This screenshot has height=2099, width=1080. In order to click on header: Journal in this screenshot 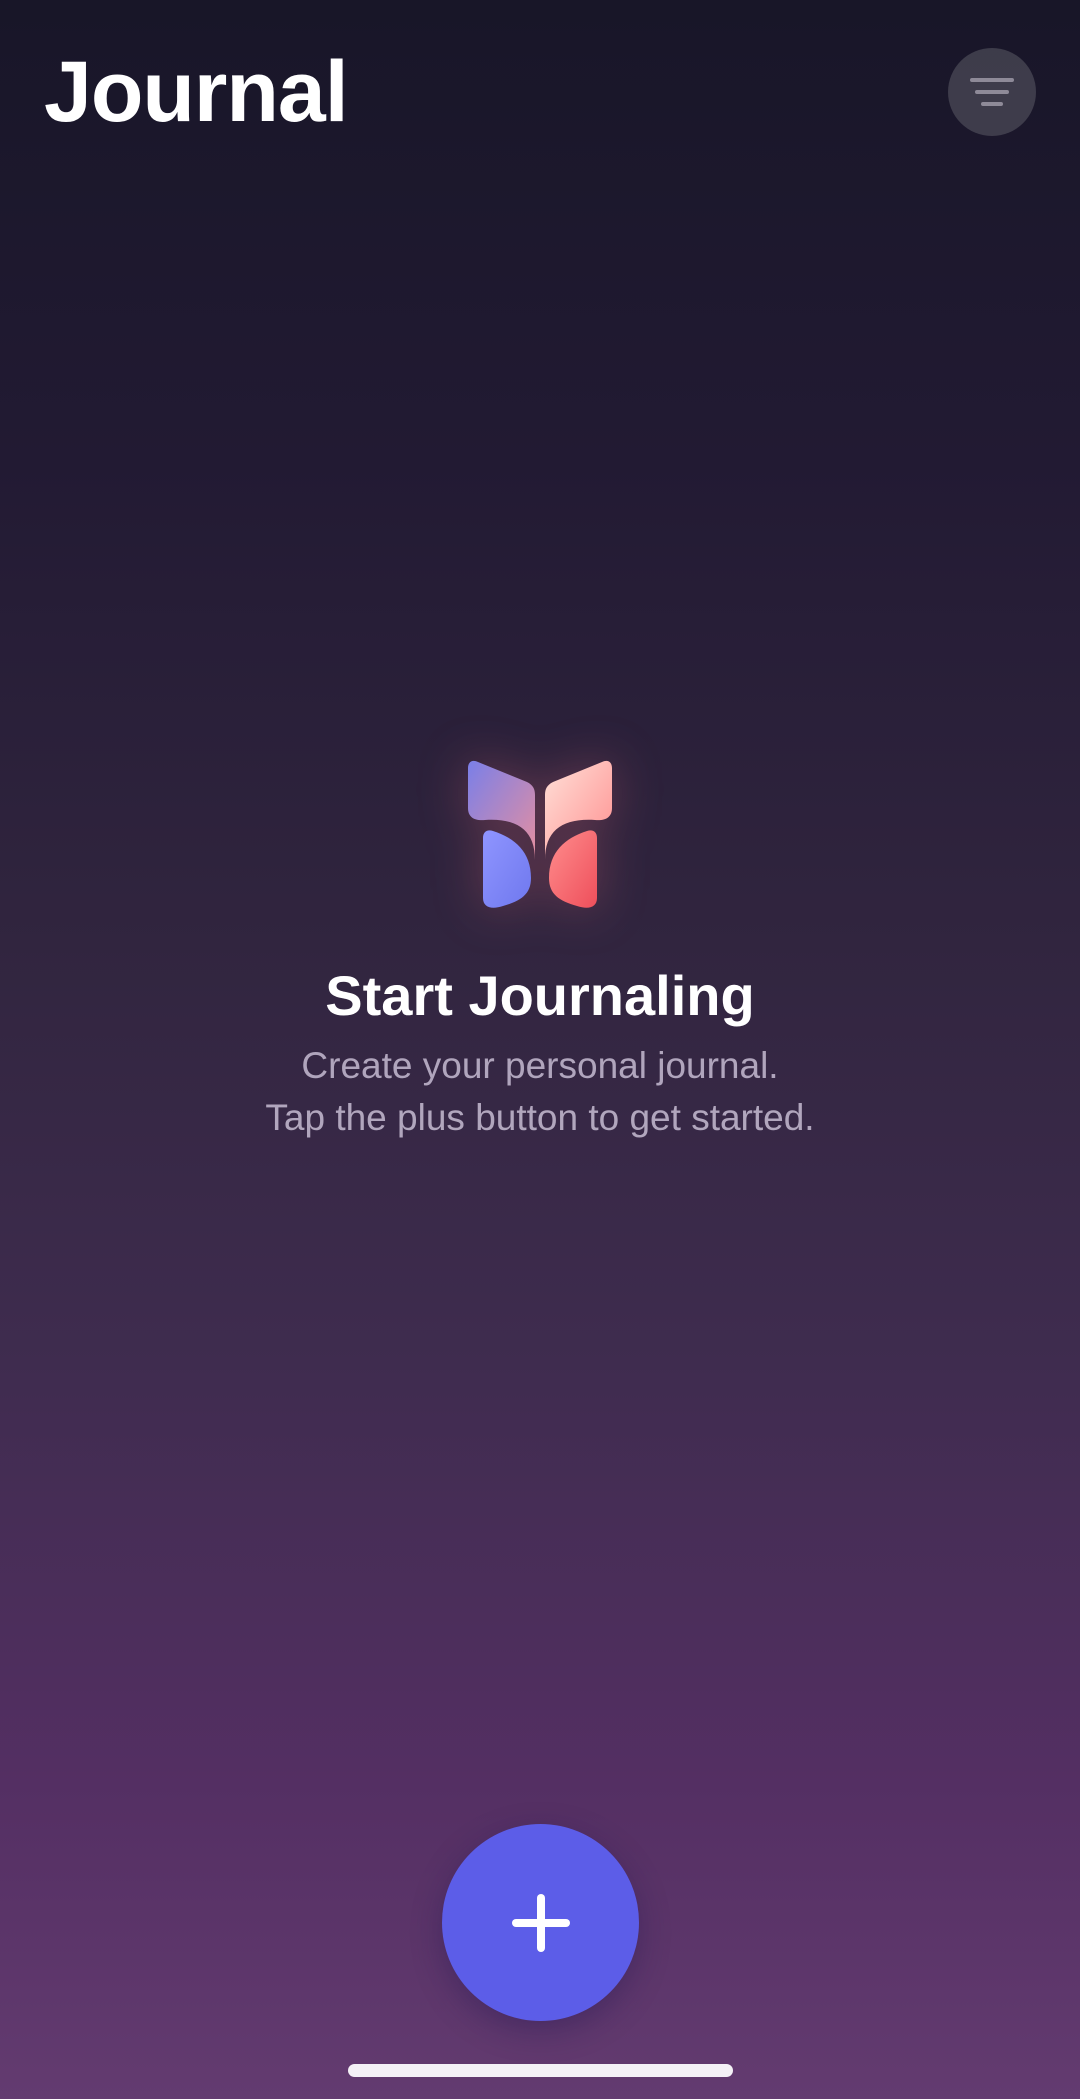, I will do `click(540, 80)`.